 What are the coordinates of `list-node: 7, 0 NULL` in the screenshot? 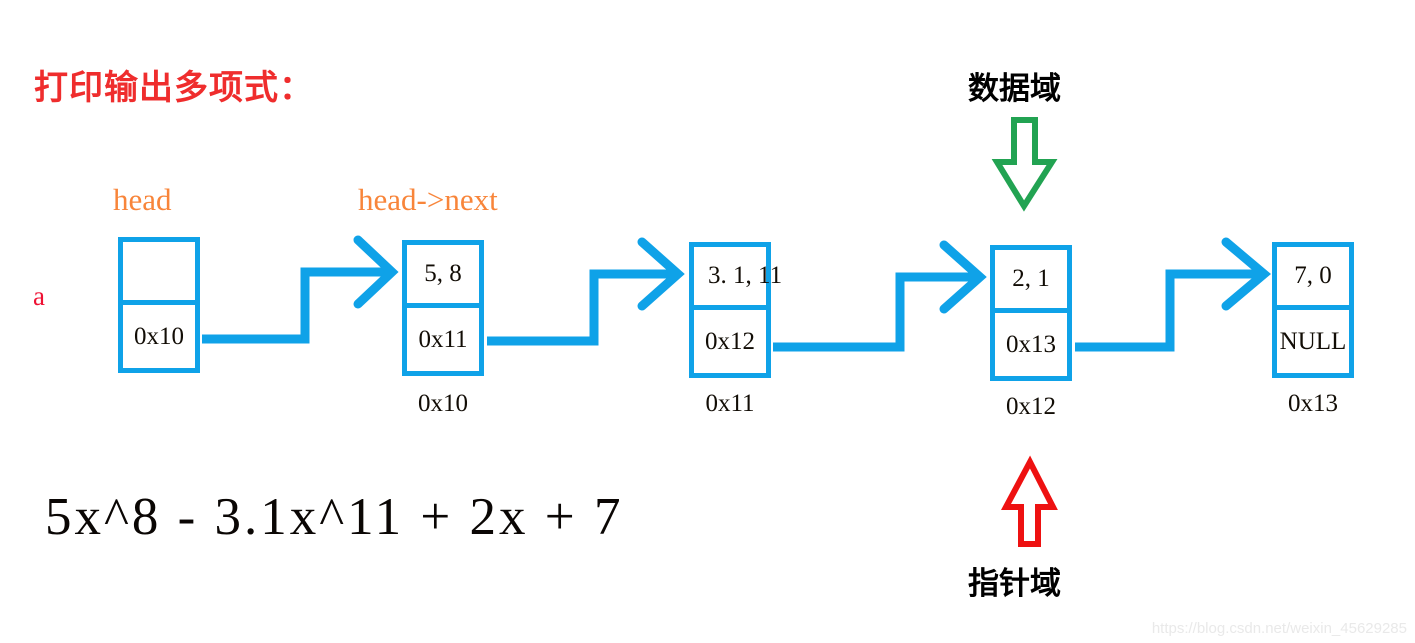 It's located at (1313, 310).